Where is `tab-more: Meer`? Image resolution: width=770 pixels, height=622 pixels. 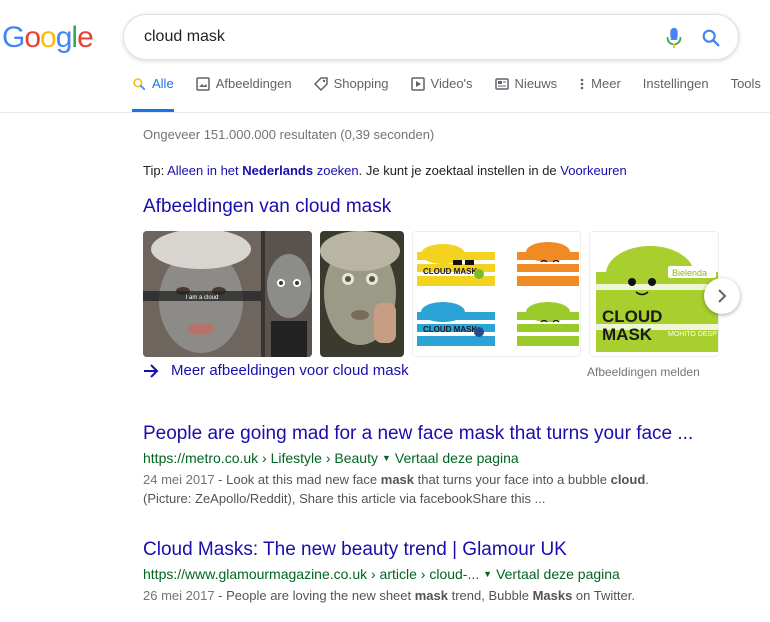 tab-more: Meer is located at coordinates (600, 94).